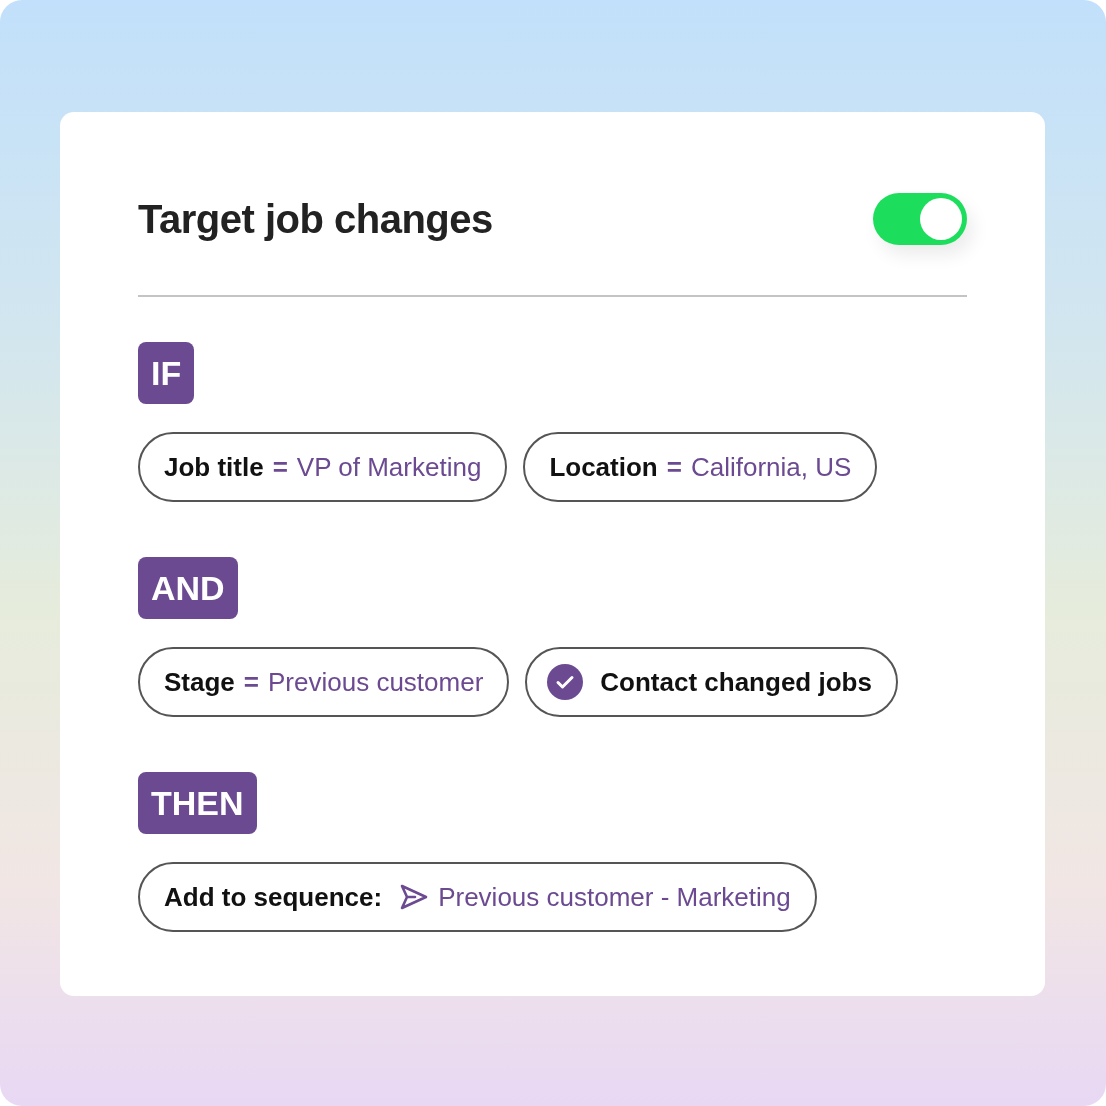 Image resolution: width=1106 pixels, height=1106 pixels. Describe the element at coordinates (166, 373) in the screenshot. I see `logic-badge: IF` at that location.